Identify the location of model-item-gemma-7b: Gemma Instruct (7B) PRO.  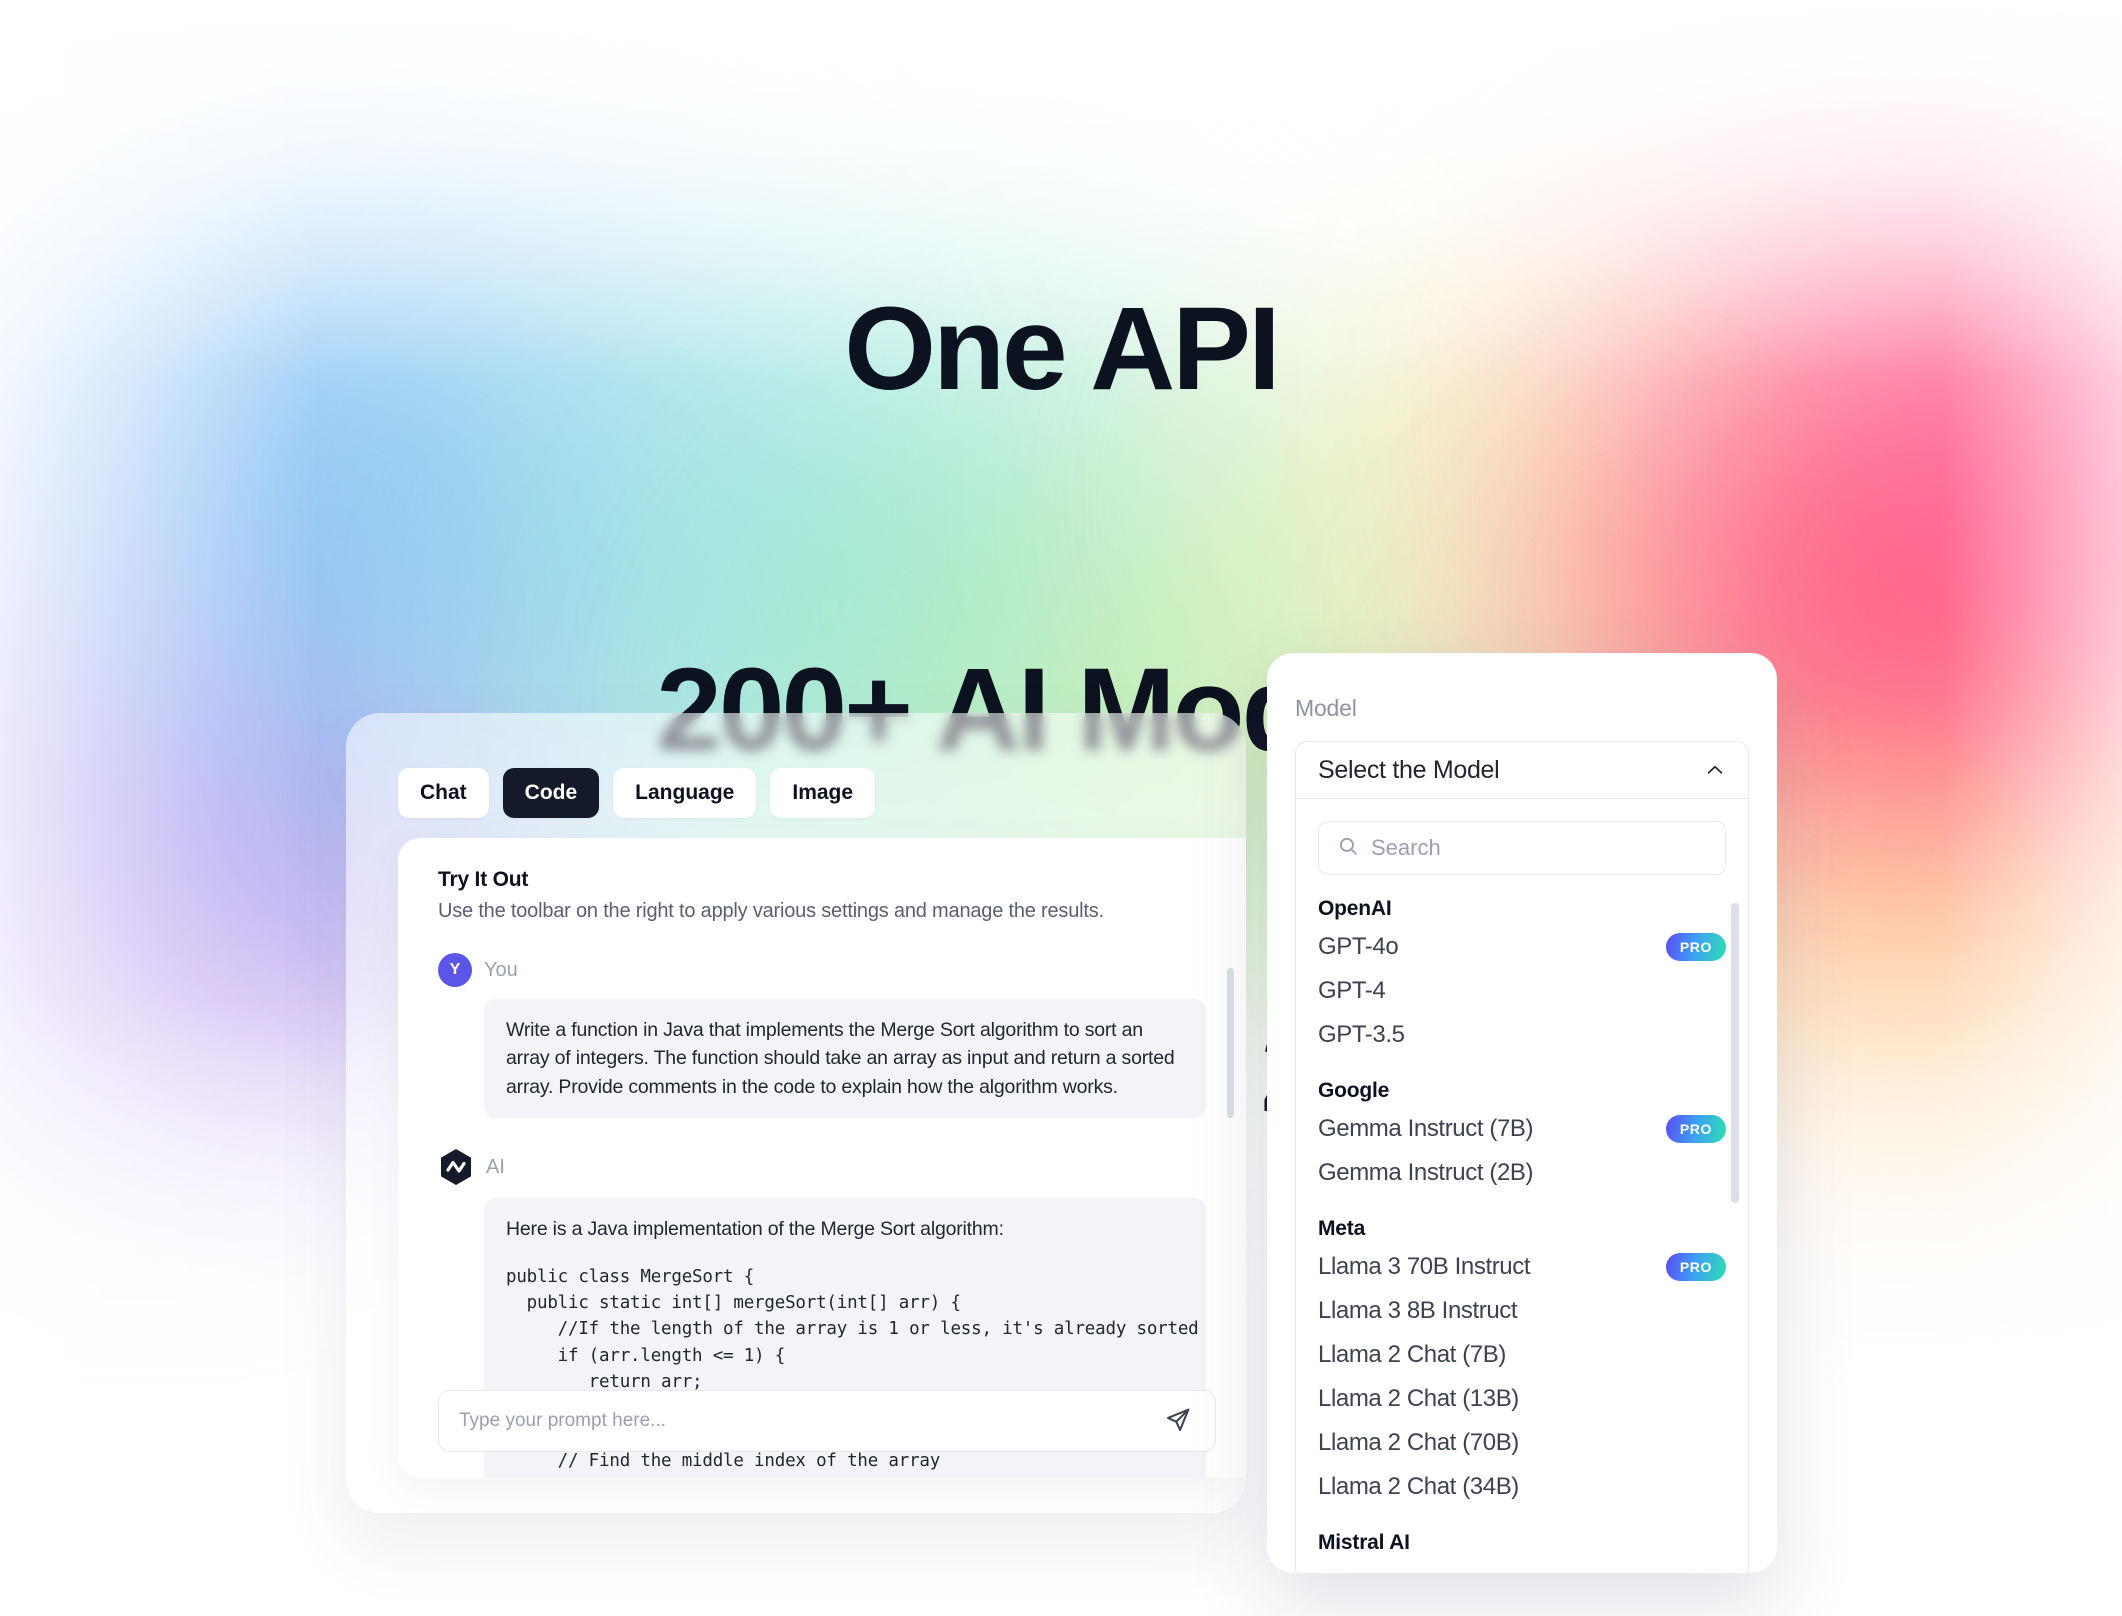
(1522, 1129).